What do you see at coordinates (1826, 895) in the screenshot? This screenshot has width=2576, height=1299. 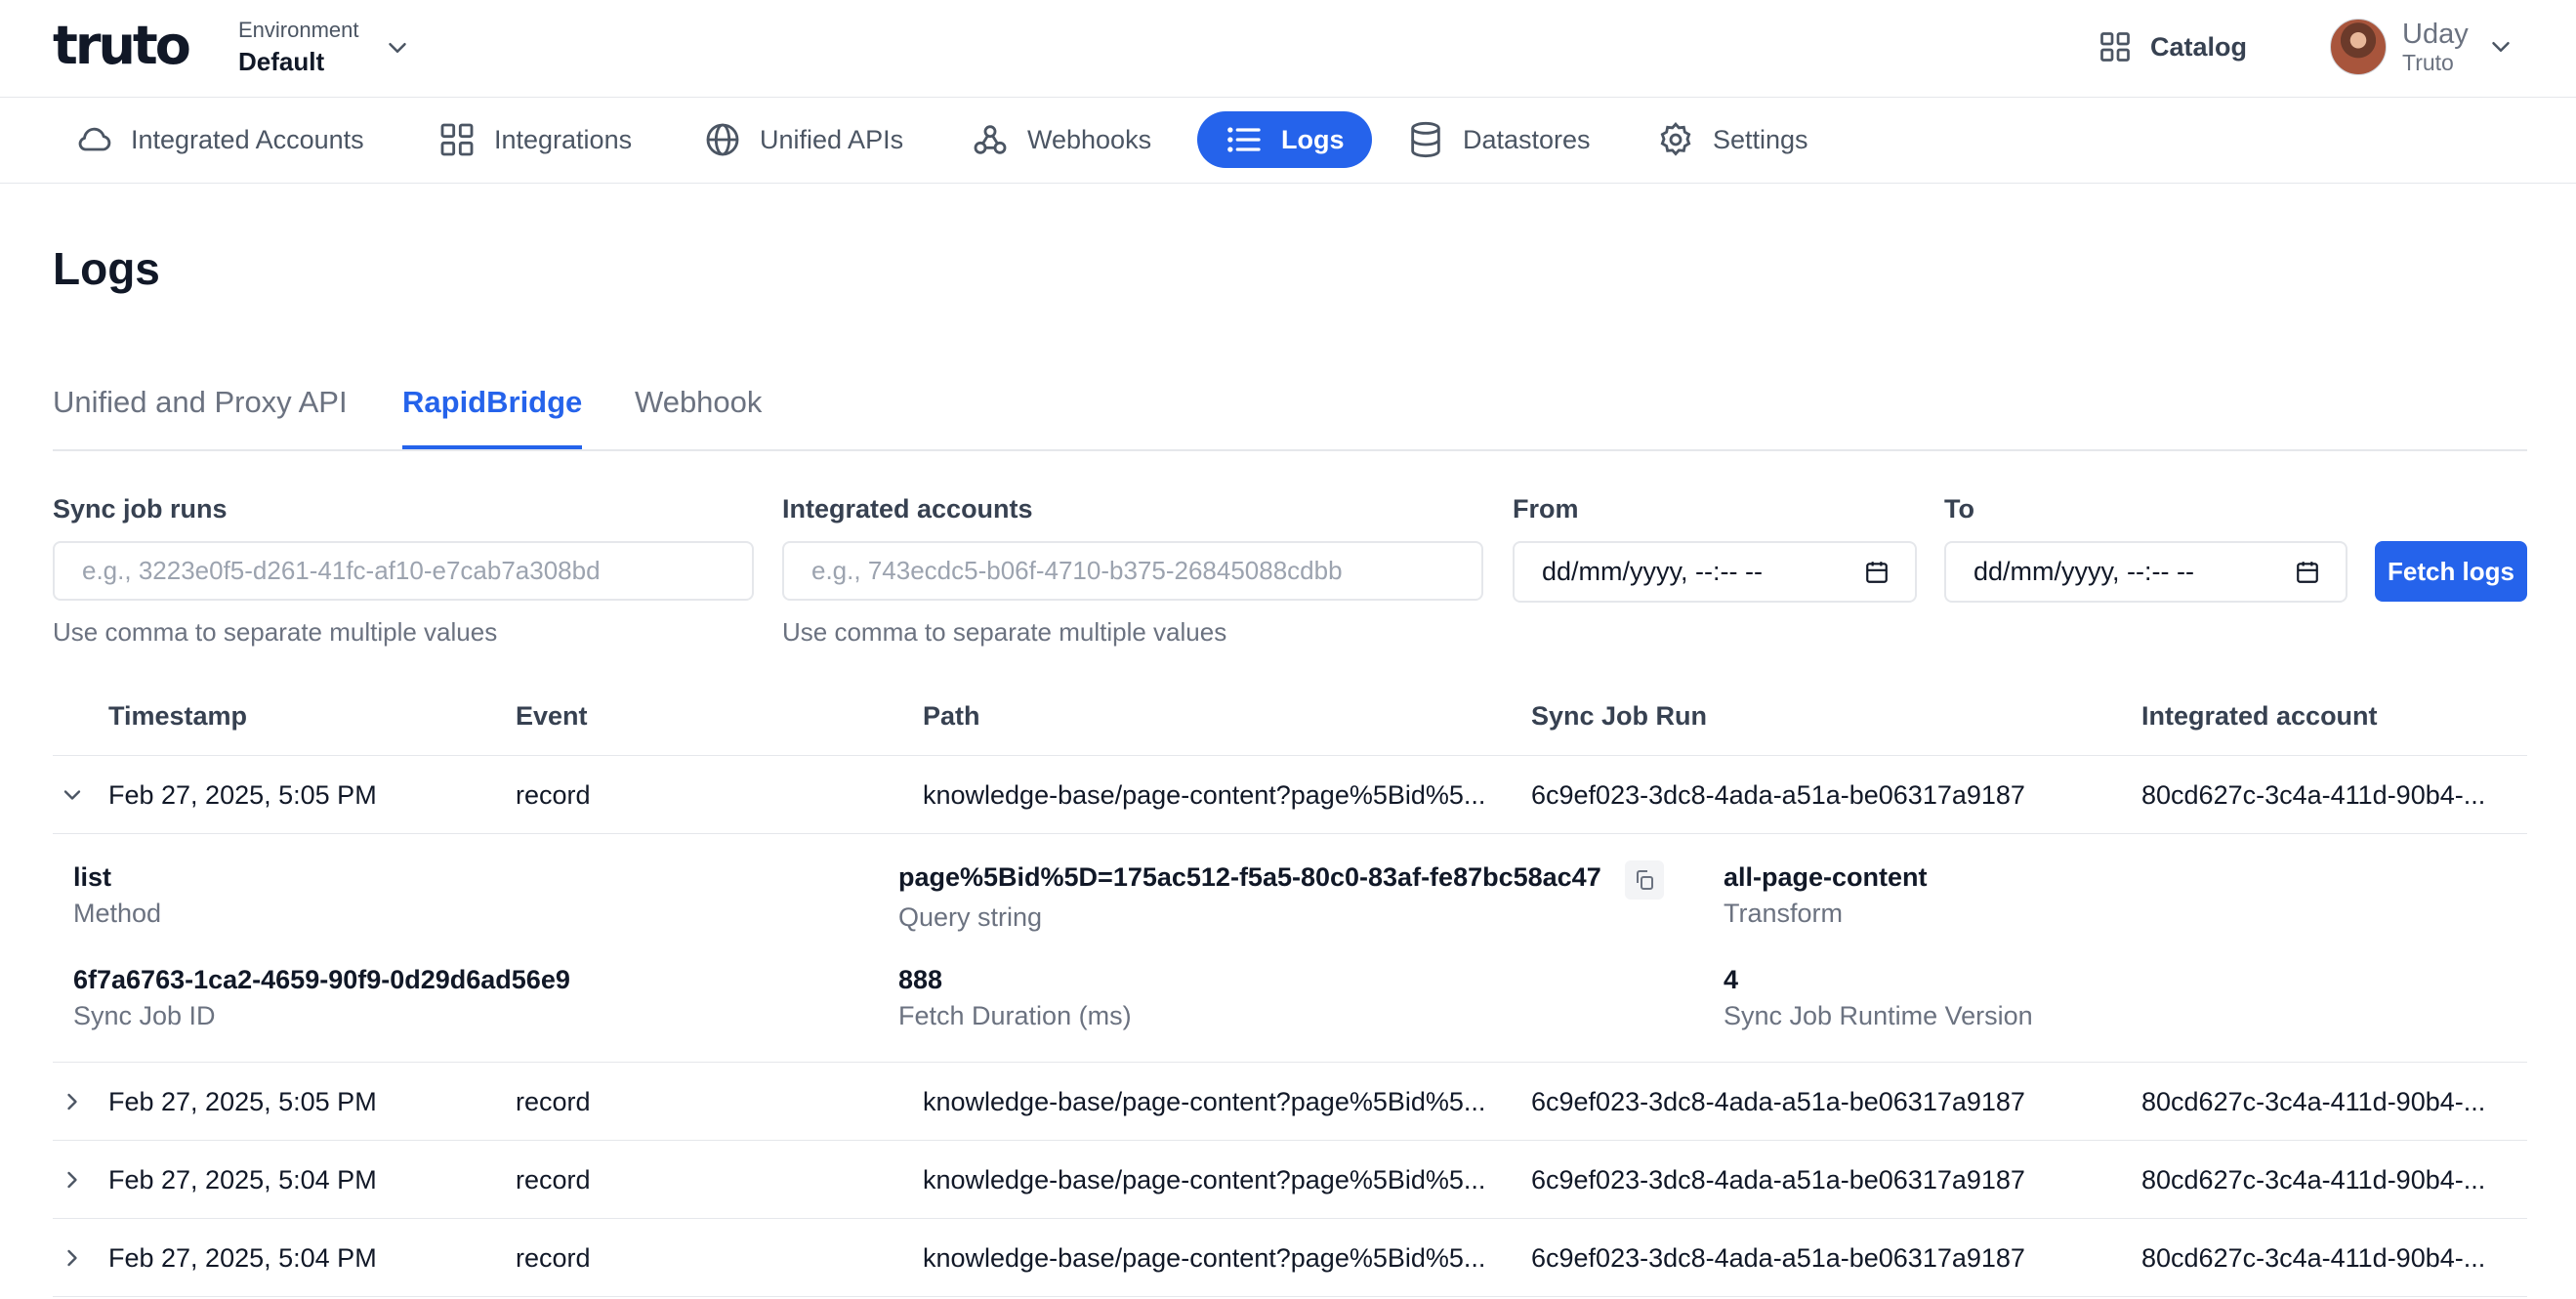 I see `detail-transform: all-page-content Transform` at bounding box center [1826, 895].